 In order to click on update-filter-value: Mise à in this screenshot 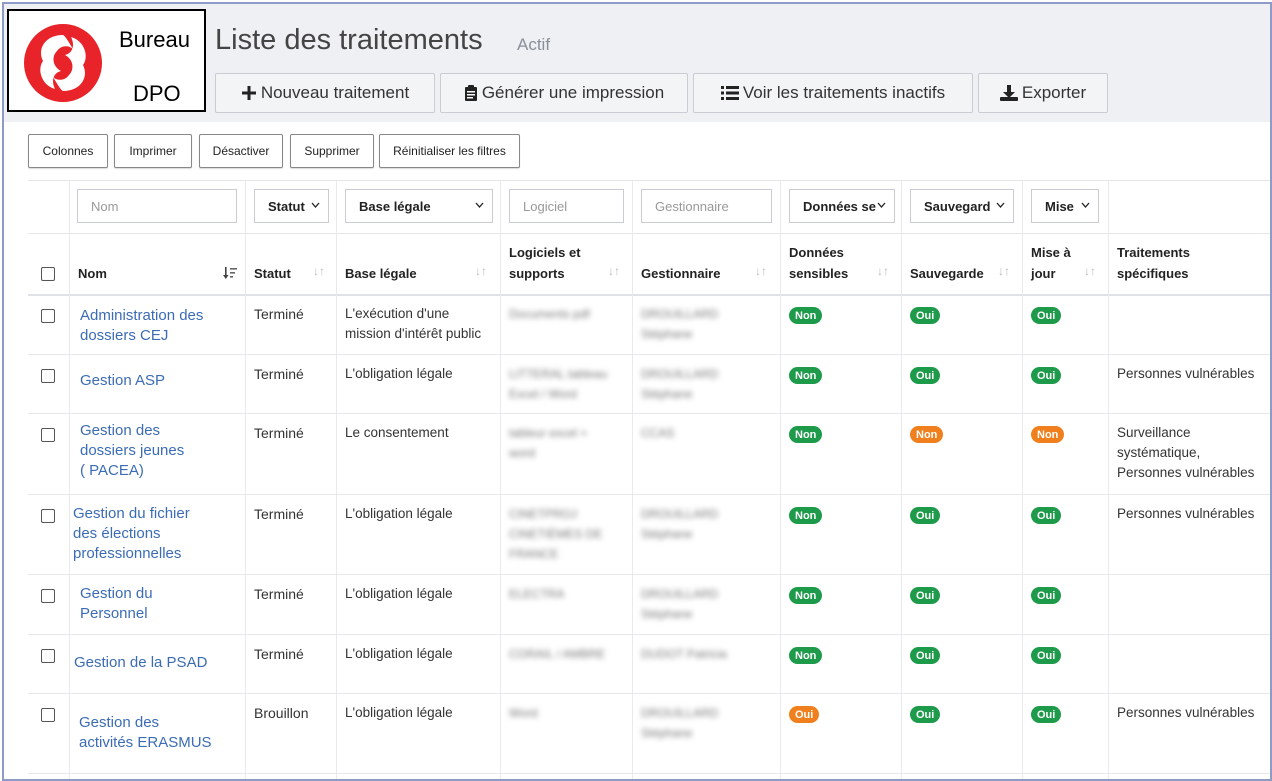, I will do `click(1060, 206)`.